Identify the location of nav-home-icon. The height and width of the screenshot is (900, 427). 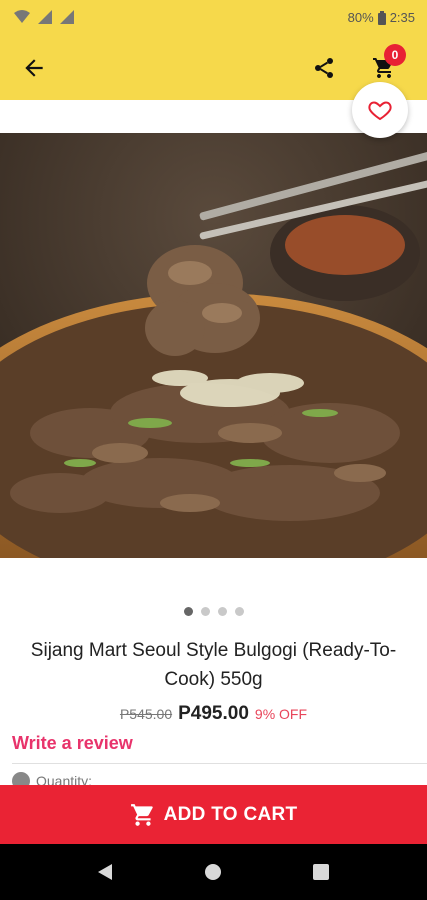
(213, 872).